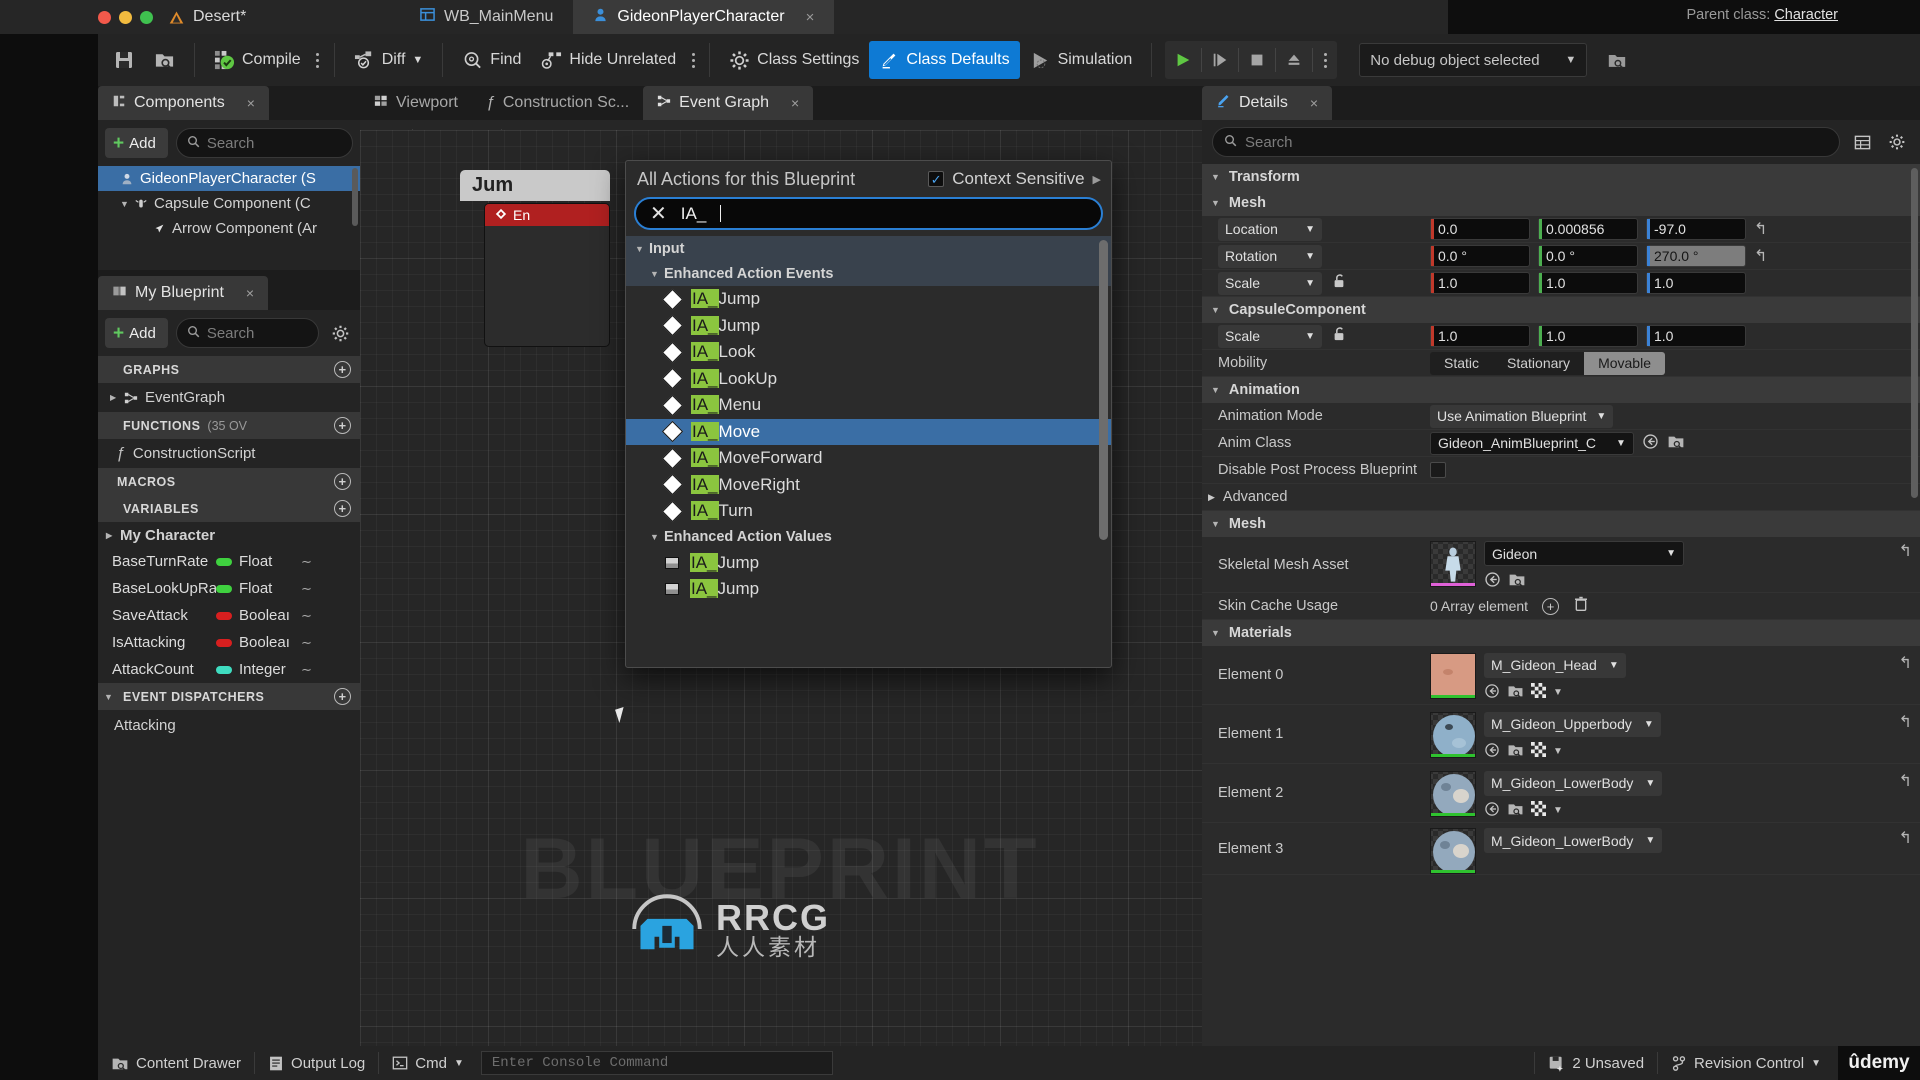  What do you see at coordinates (1538, 363) in the screenshot?
I see `mobility-option-stationary: Stationary` at bounding box center [1538, 363].